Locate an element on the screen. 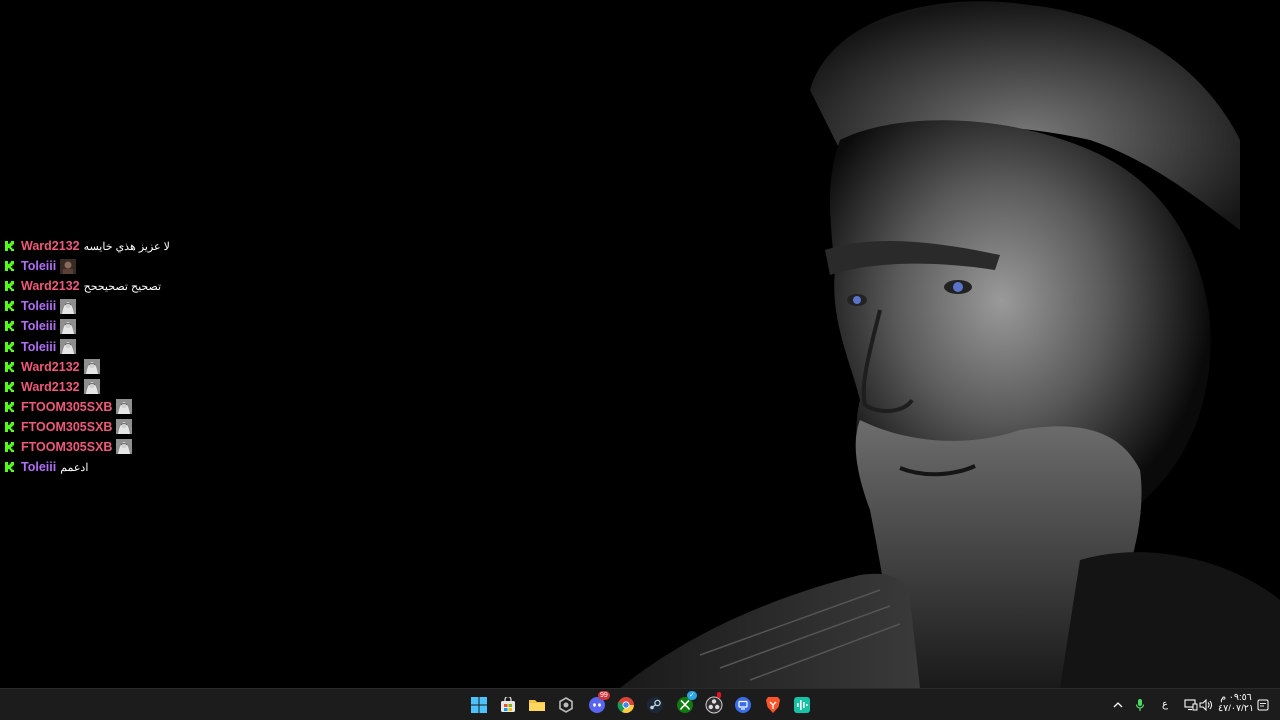  chat-message: Ward2132 لا عزيز هذي خايسه is located at coordinates (87, 246).